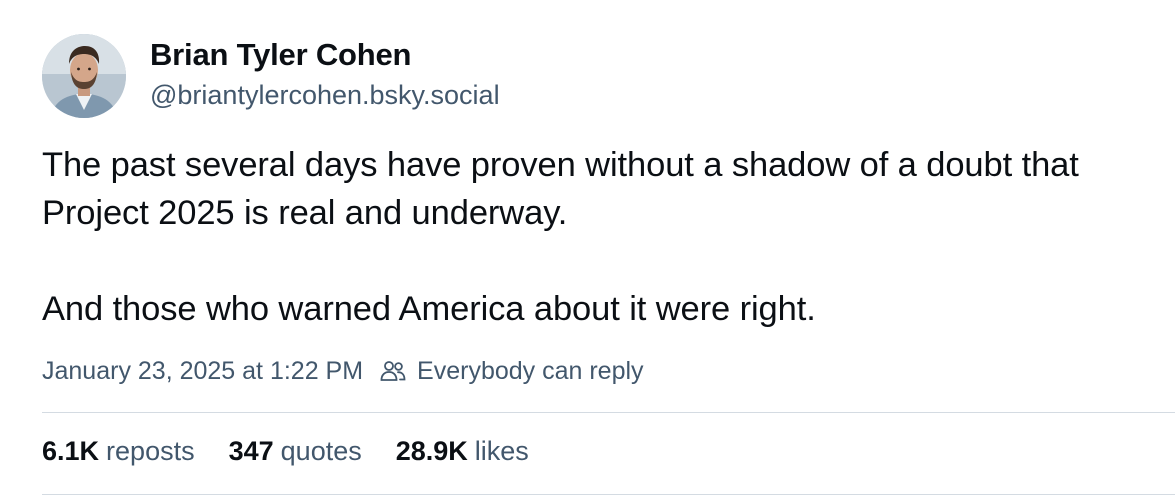 The width and height of the screenshot is (1175, 498). I want to click on author-avatar, so click(84, 76).